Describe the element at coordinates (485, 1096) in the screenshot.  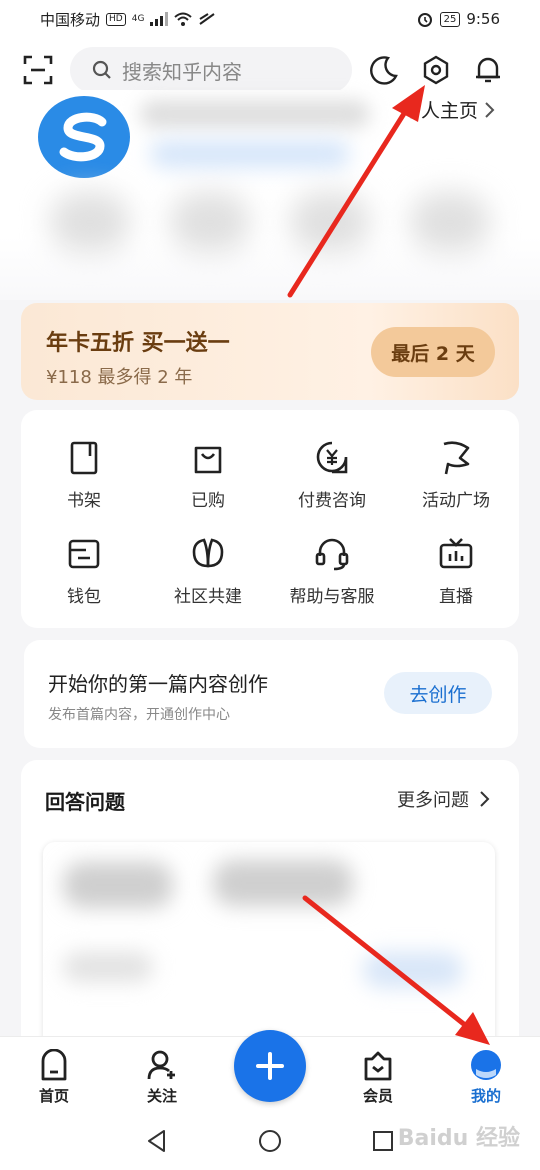
I see `tab-label: 我的` at that location.